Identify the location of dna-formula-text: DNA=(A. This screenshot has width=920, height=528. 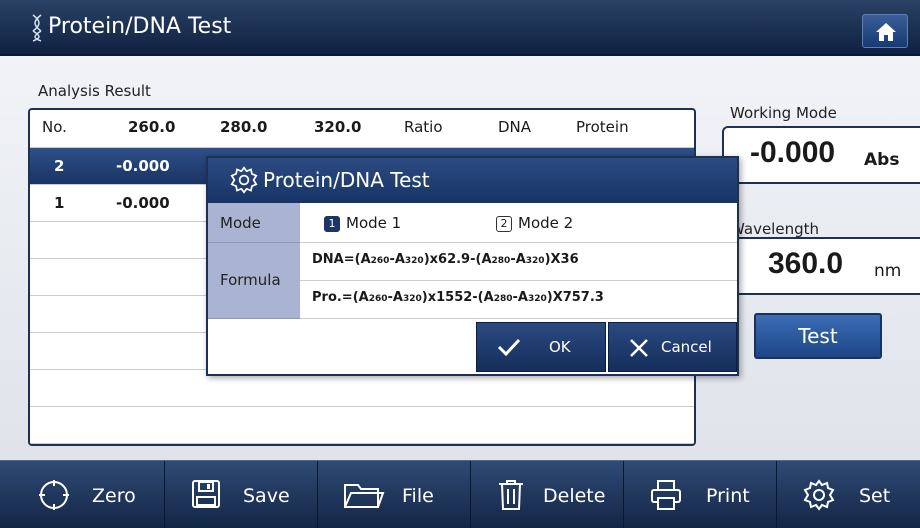
(341, 259).